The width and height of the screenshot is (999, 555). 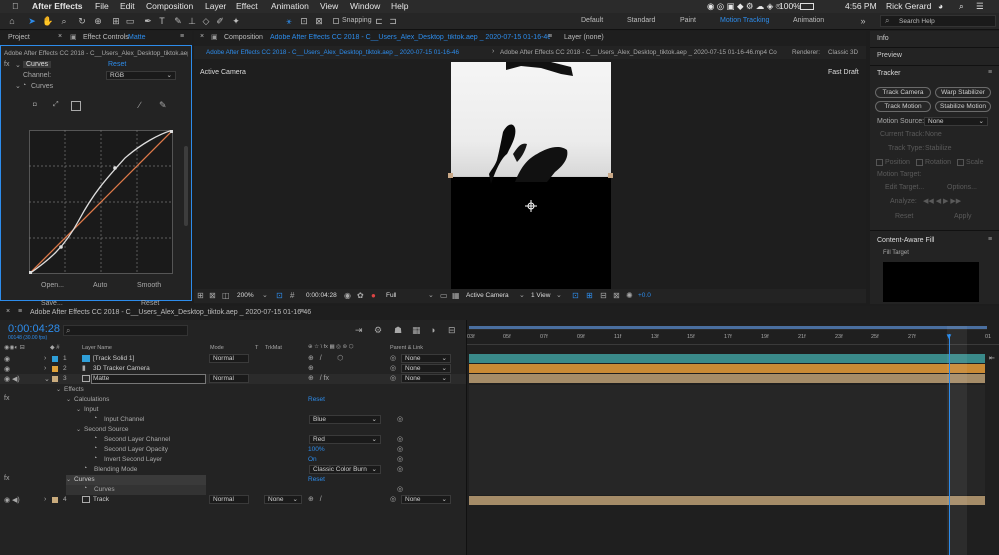 I want to click on workspace-standard: Standard, so click(x=641, y=20).